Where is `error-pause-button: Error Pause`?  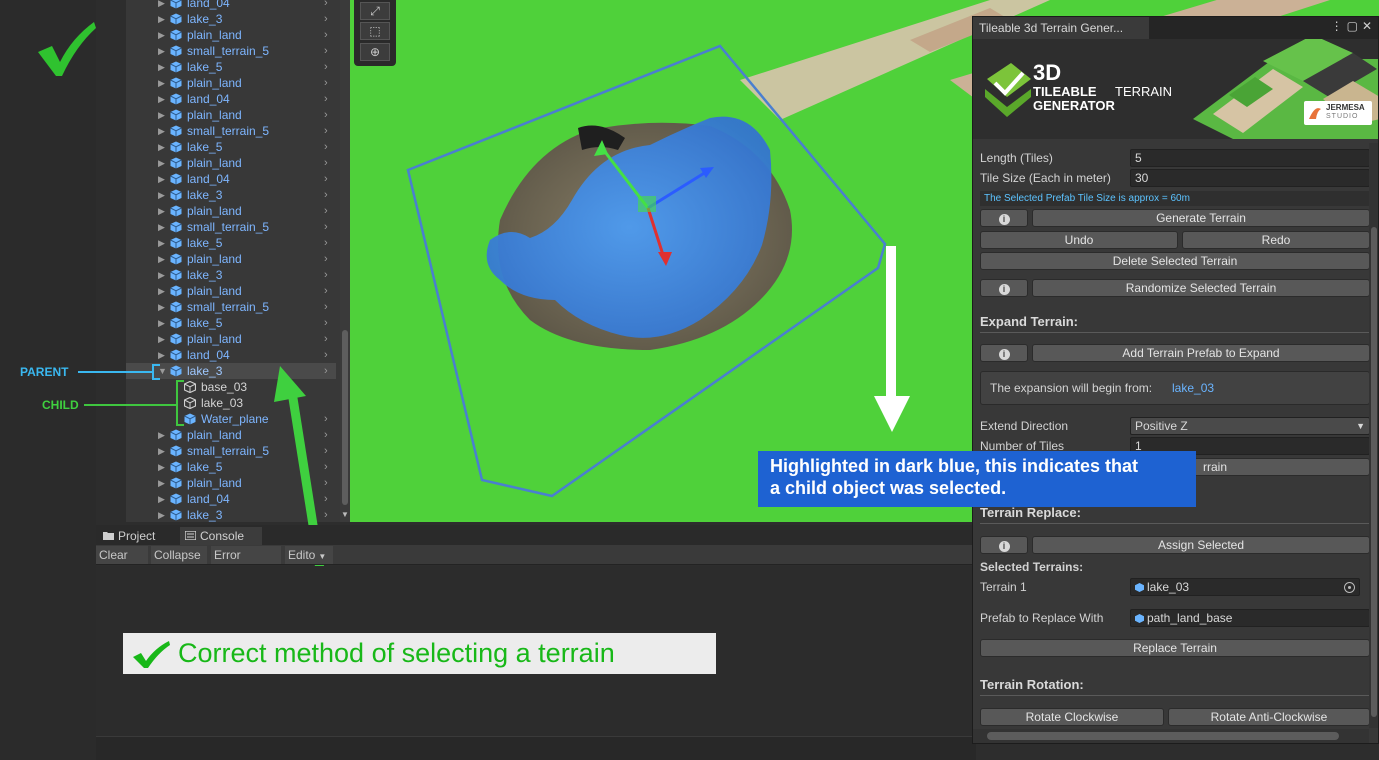 error-pause-button: Error Pause is located at coordinates (246, 563).